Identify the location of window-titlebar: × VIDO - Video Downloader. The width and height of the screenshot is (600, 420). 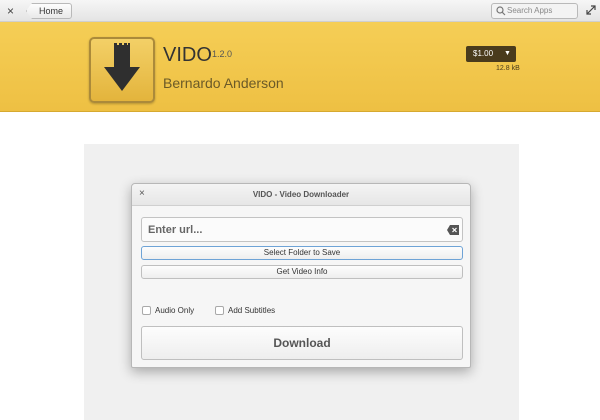
(301, 195).